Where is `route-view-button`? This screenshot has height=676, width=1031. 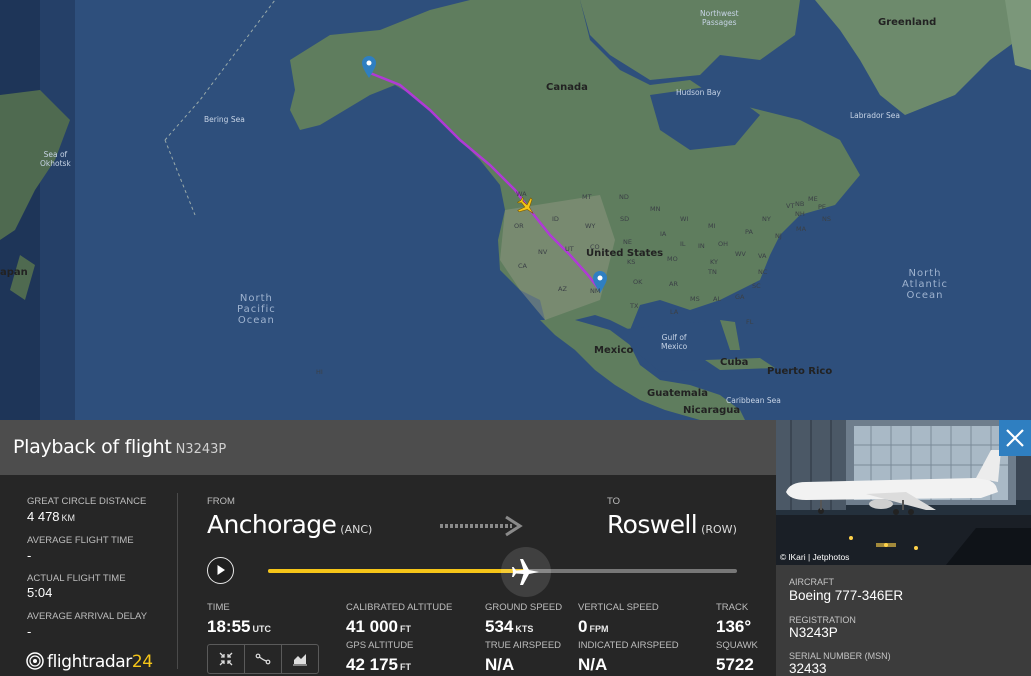 route-view-button is located at coordinates (263, 659).